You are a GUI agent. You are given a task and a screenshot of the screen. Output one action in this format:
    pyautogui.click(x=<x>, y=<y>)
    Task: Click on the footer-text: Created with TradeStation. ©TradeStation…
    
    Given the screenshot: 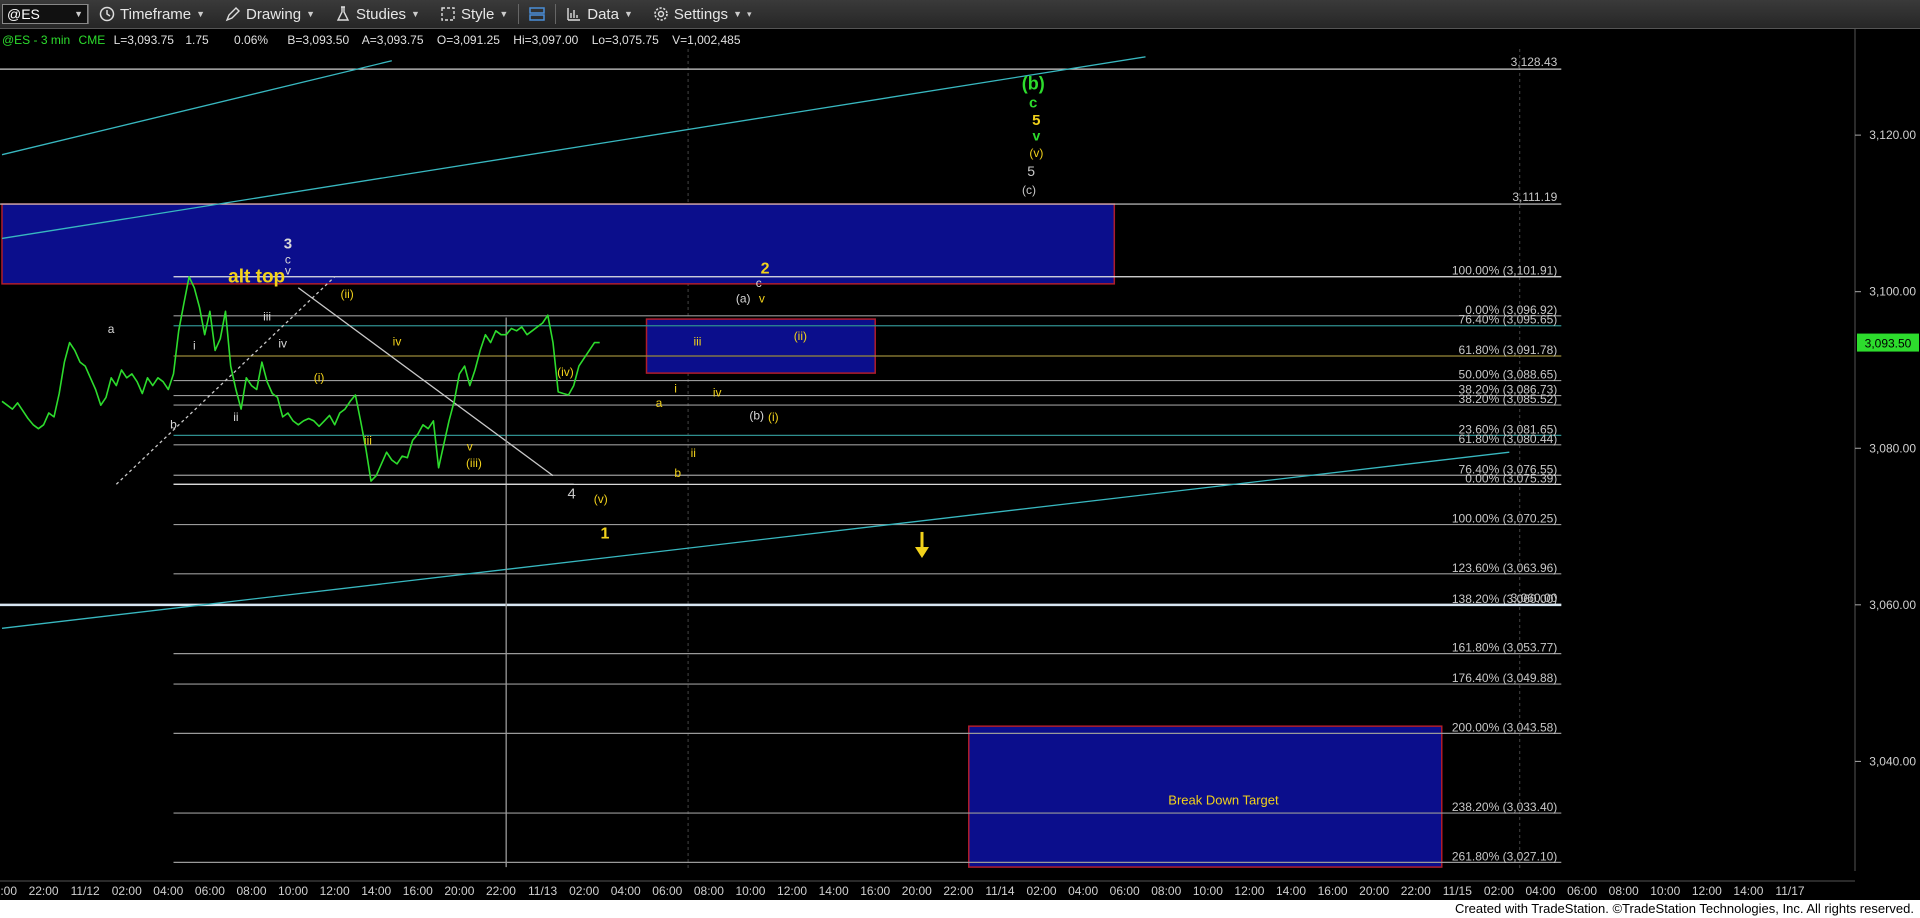 What is the action you would take?
    pyautogui.click(x=1684, y=908)
    